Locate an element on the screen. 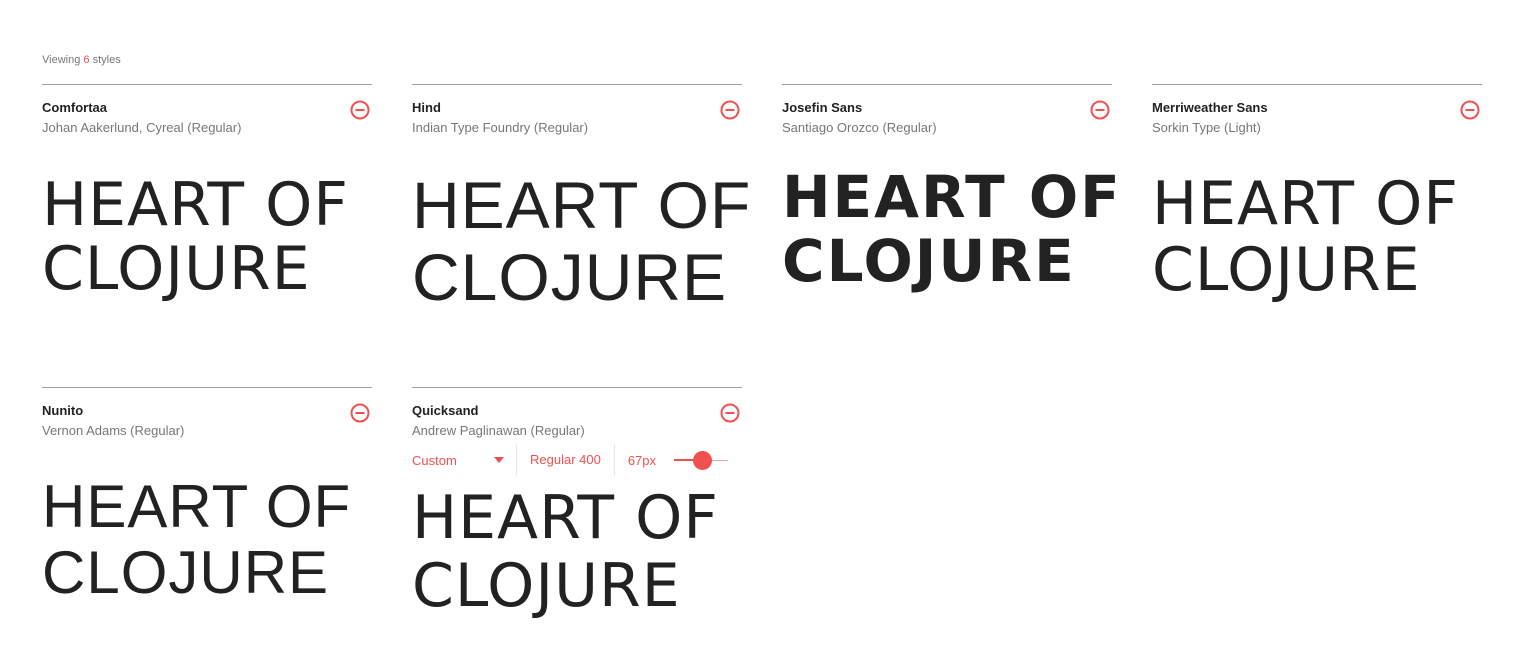 Image resolution: width=1537 pixels, height=646 pixels. slider-thumb is located at coordinates (703, 460).